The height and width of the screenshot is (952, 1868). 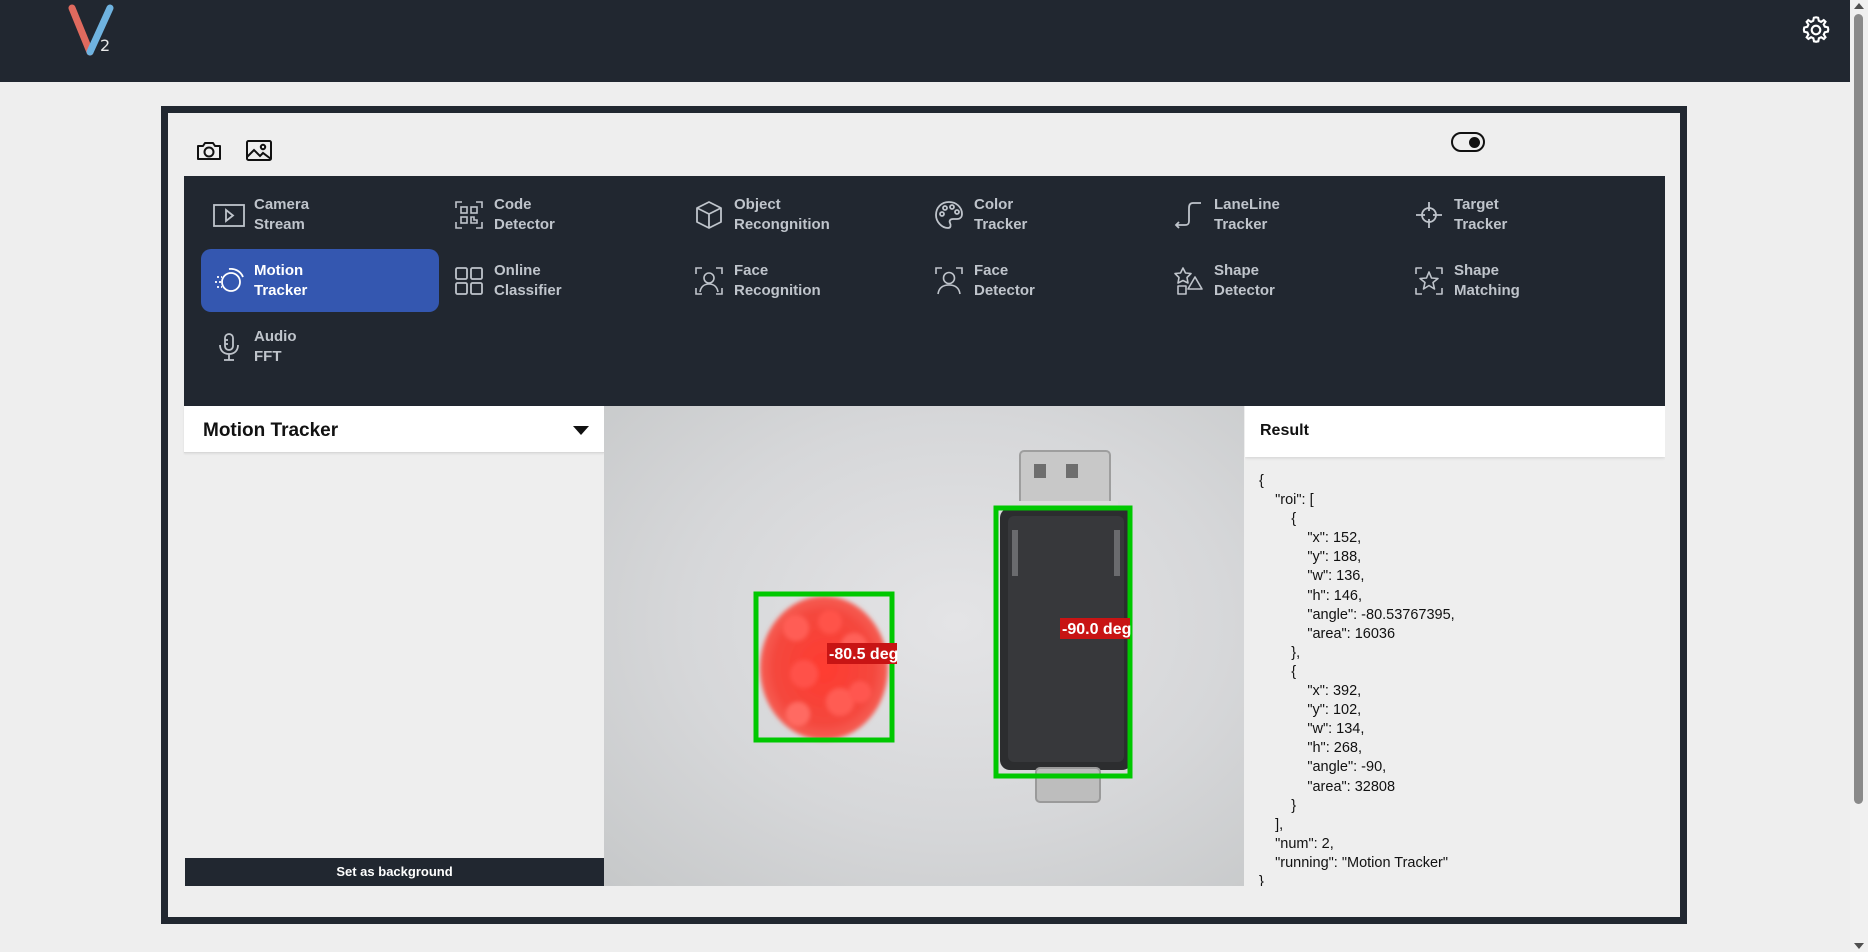 What do you see at coordinates (394, 646) in the screenshot?
I see `settings-panel: Motion Tracker Set as background` at bounding box center [394, 646].